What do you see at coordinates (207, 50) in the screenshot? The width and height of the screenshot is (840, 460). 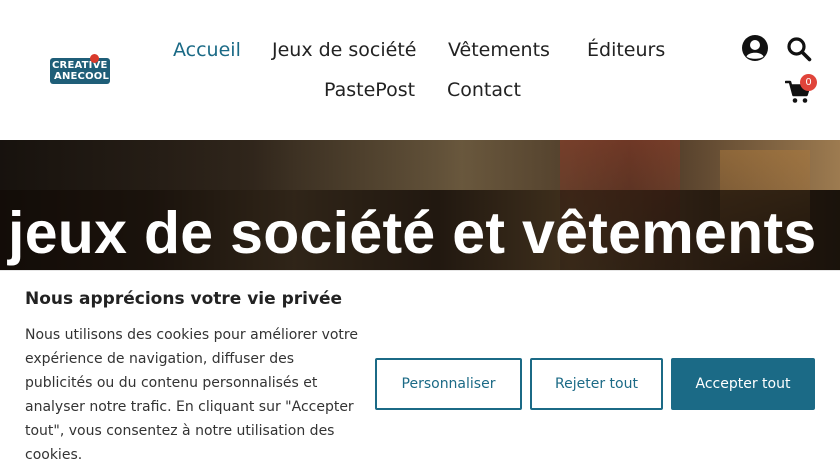 I see `nav-item-accueil: Accueil` at bounding box center [207, 50].